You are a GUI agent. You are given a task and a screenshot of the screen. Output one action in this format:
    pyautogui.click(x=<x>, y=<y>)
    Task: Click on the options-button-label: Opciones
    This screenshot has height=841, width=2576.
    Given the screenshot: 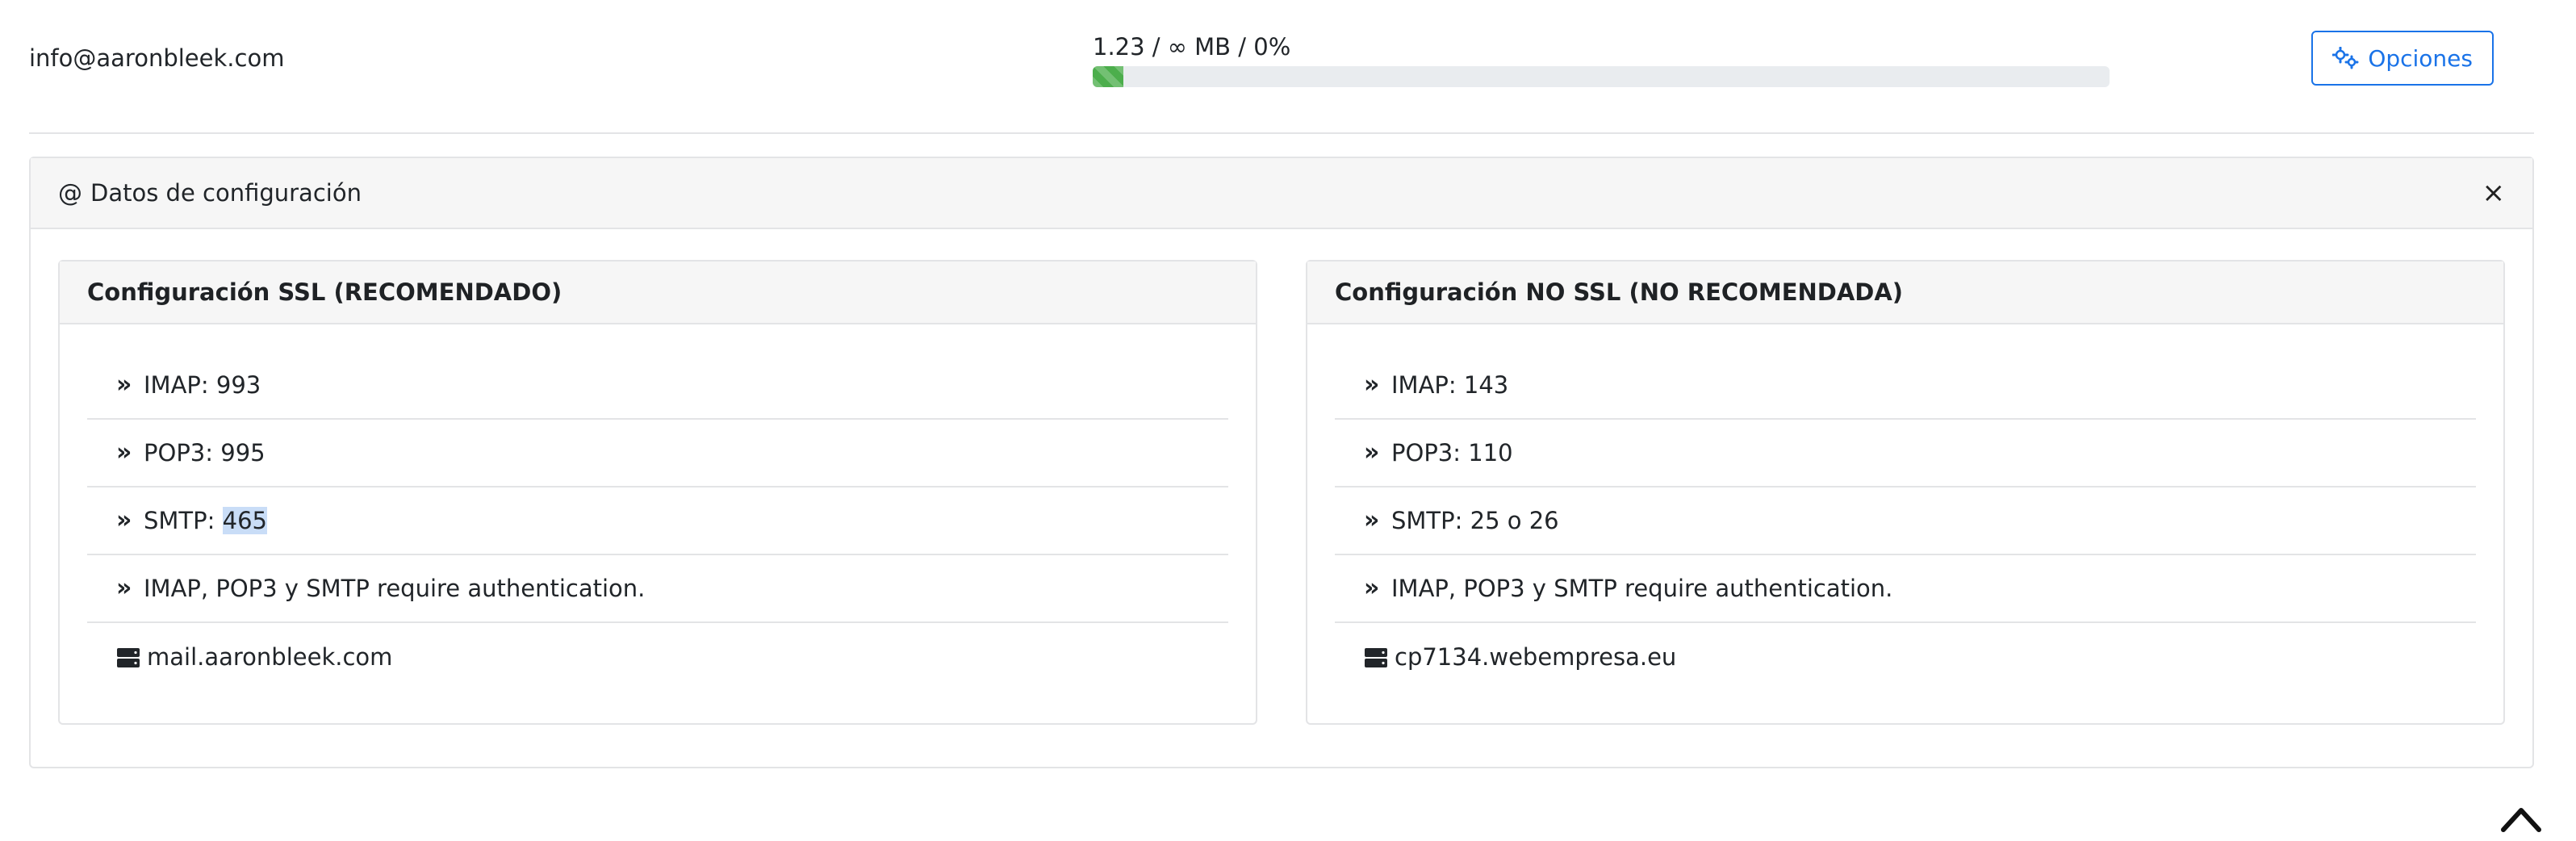 What is the action you would take?
    pyautogui.click(x=2420, y=58)
    